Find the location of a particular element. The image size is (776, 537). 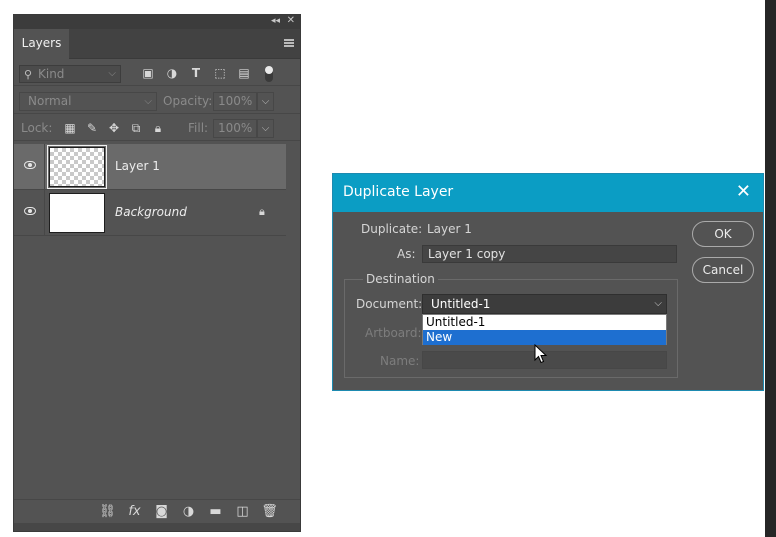

tab-layers: Layers is located at coordinates (41, 44).